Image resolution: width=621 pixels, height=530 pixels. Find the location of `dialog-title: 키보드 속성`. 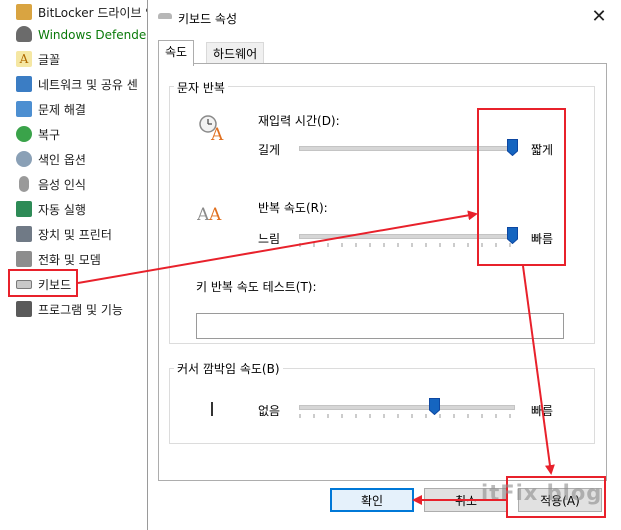

dialog-title: 키보드 속성 is located at coordinates (208, 19).